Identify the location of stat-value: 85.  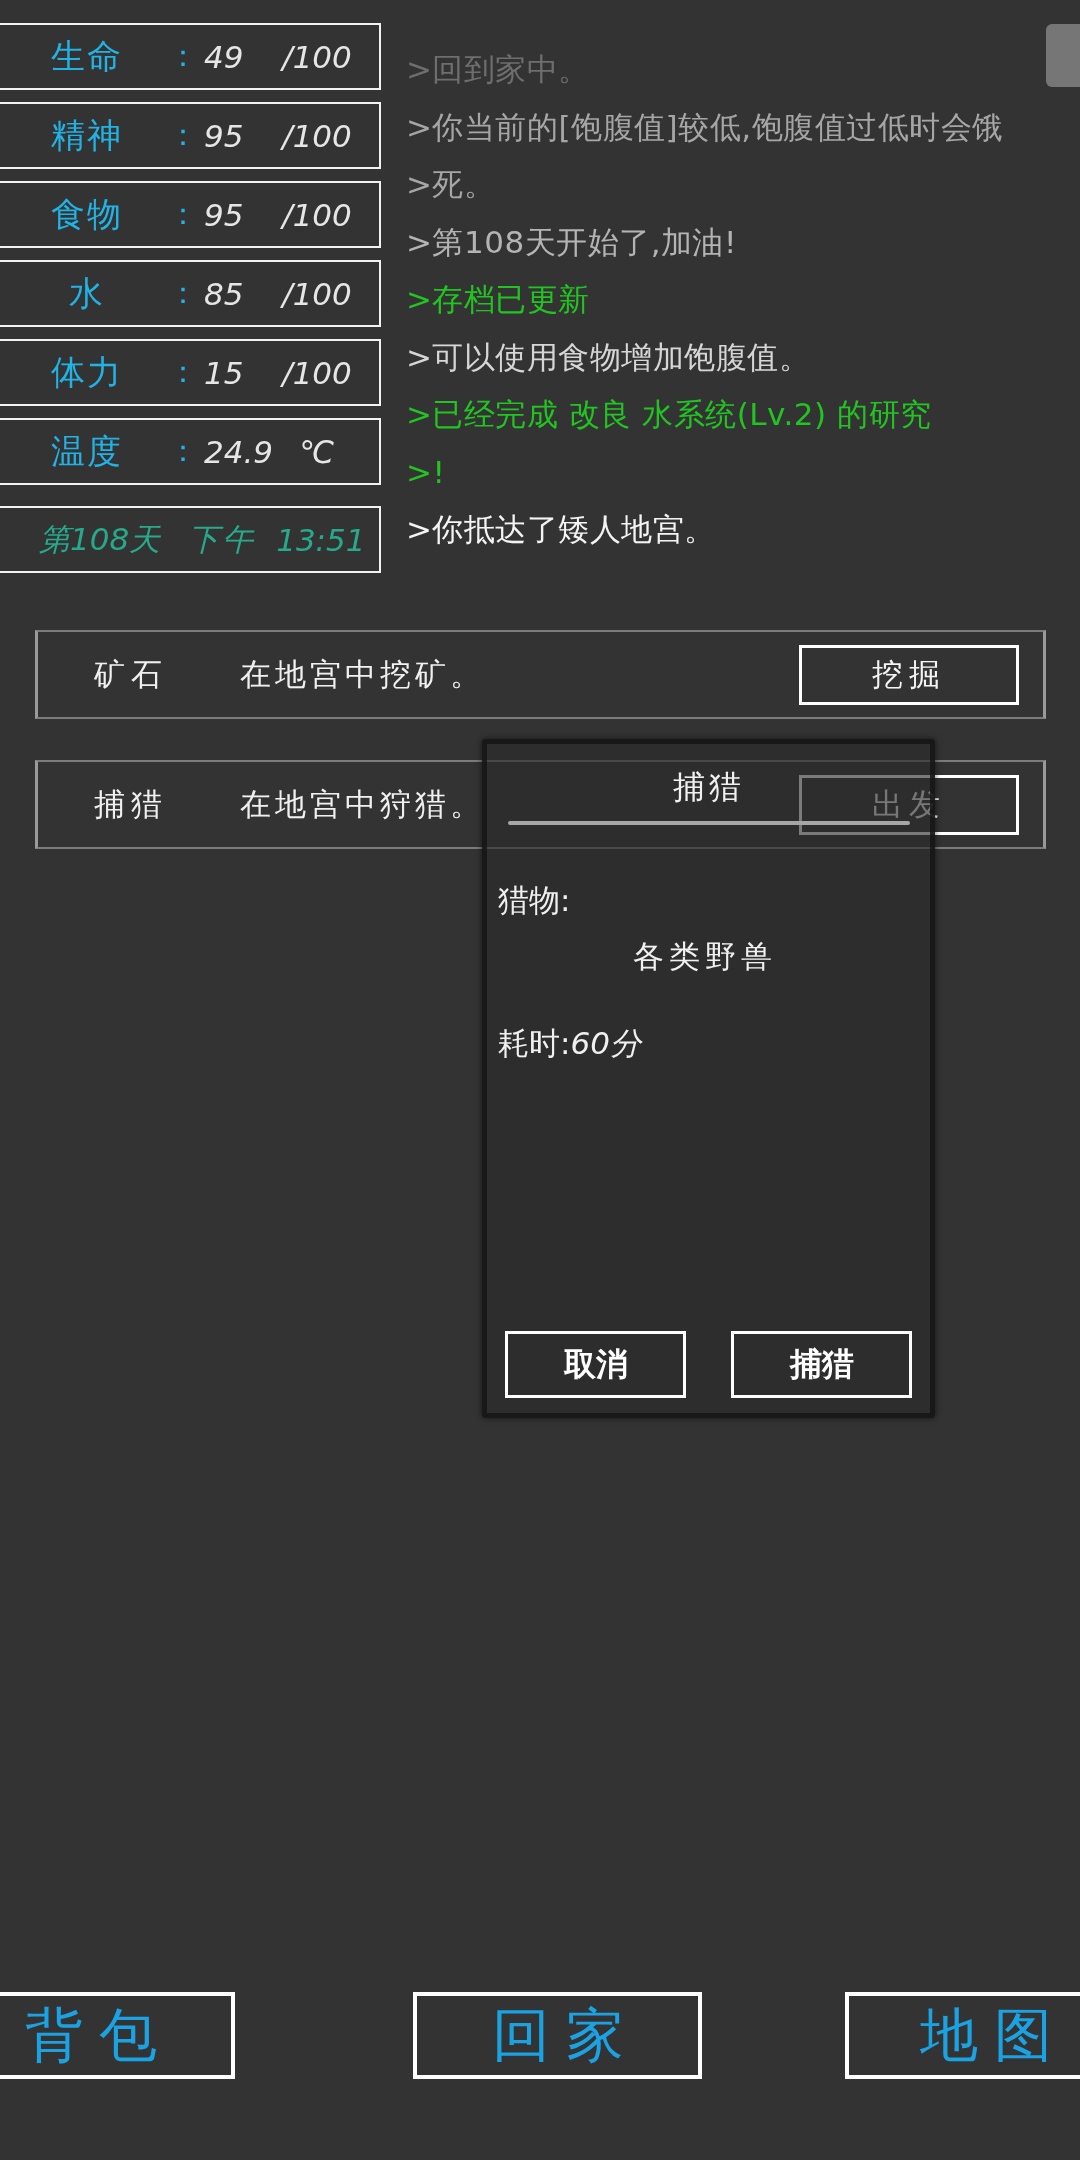
(224, 293).